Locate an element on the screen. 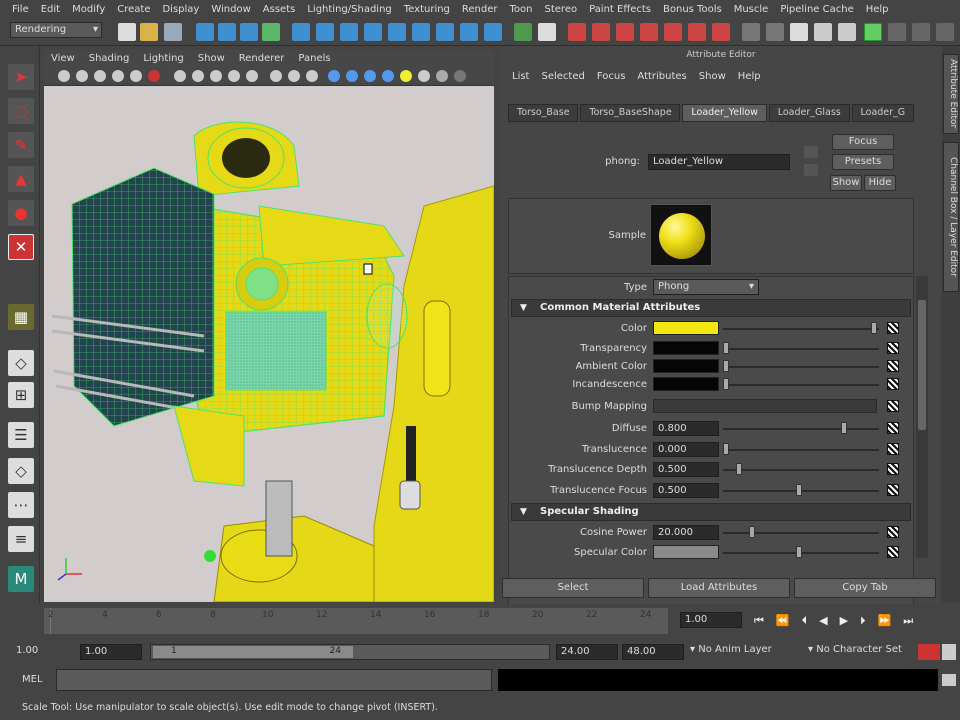 This screenshot has width=960, height=720. ae-menu-focus: Focus is located at coordinates (611, 76).